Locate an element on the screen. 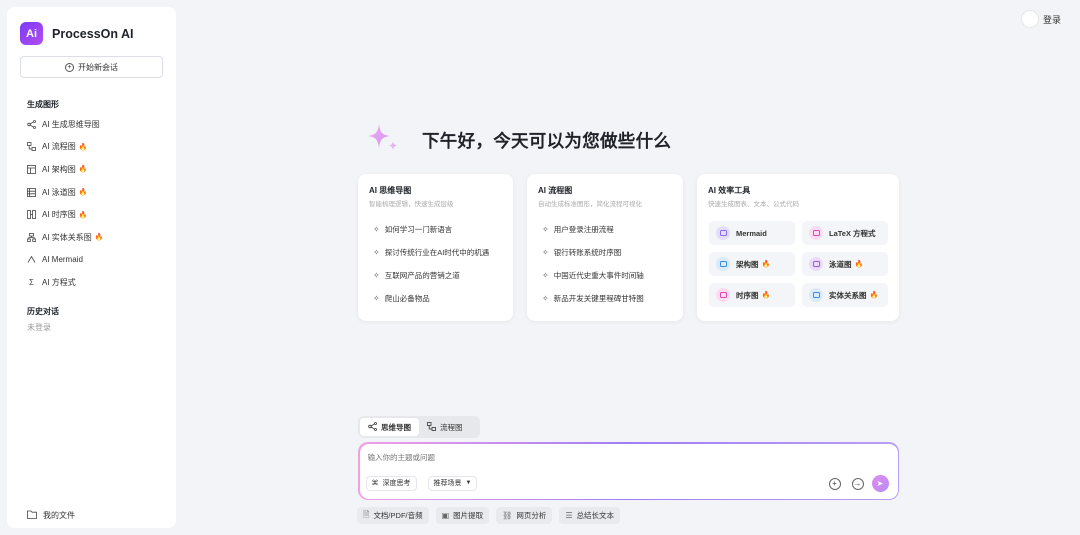 This screenshot has height=535, width=1080. sidebar-item-formula: Σ AI 方程式 is located at coordinates (65, 282).